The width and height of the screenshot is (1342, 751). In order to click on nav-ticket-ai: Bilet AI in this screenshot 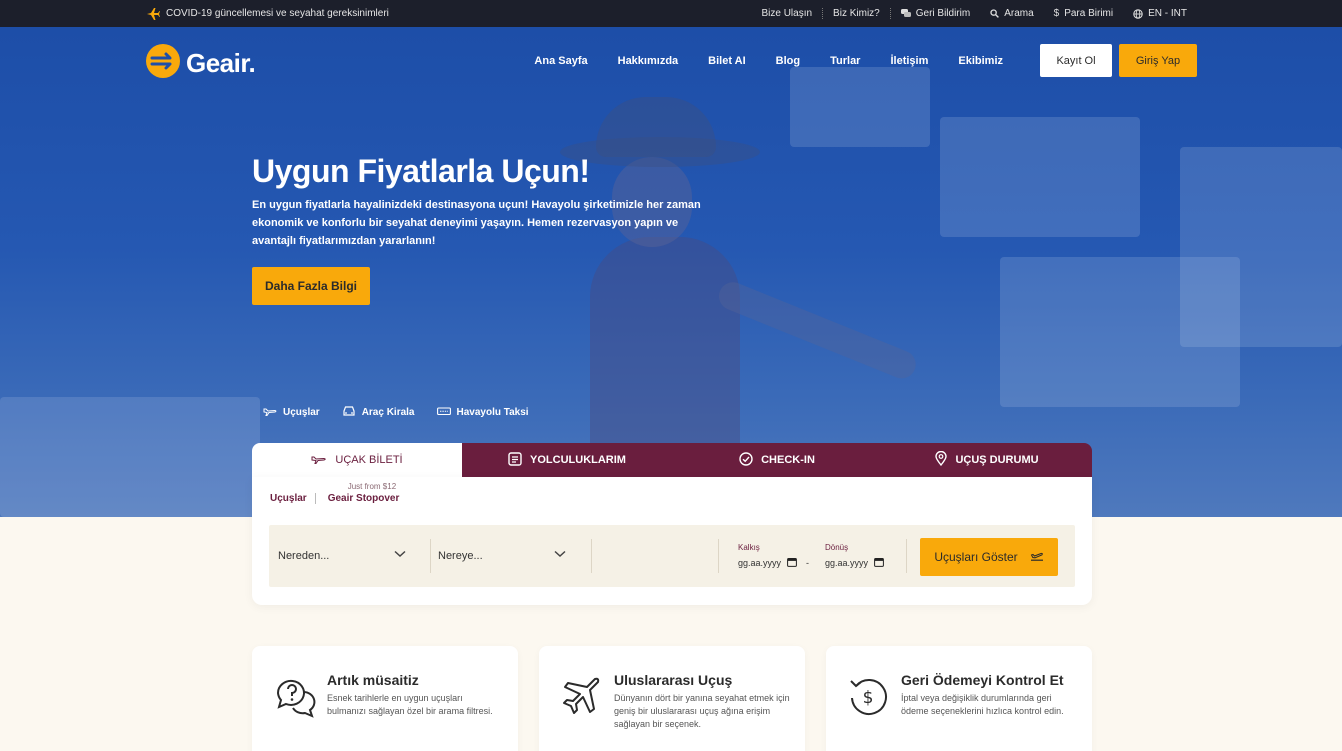, I will do `click(727, 61)`.